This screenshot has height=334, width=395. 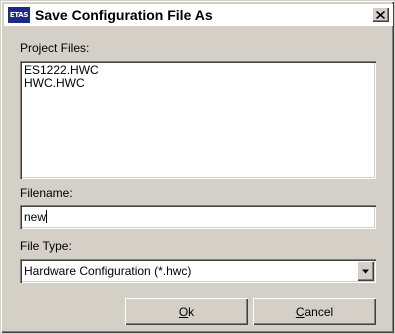 I want to click on cancel-accelerator: C, so click(x=300, y=311).